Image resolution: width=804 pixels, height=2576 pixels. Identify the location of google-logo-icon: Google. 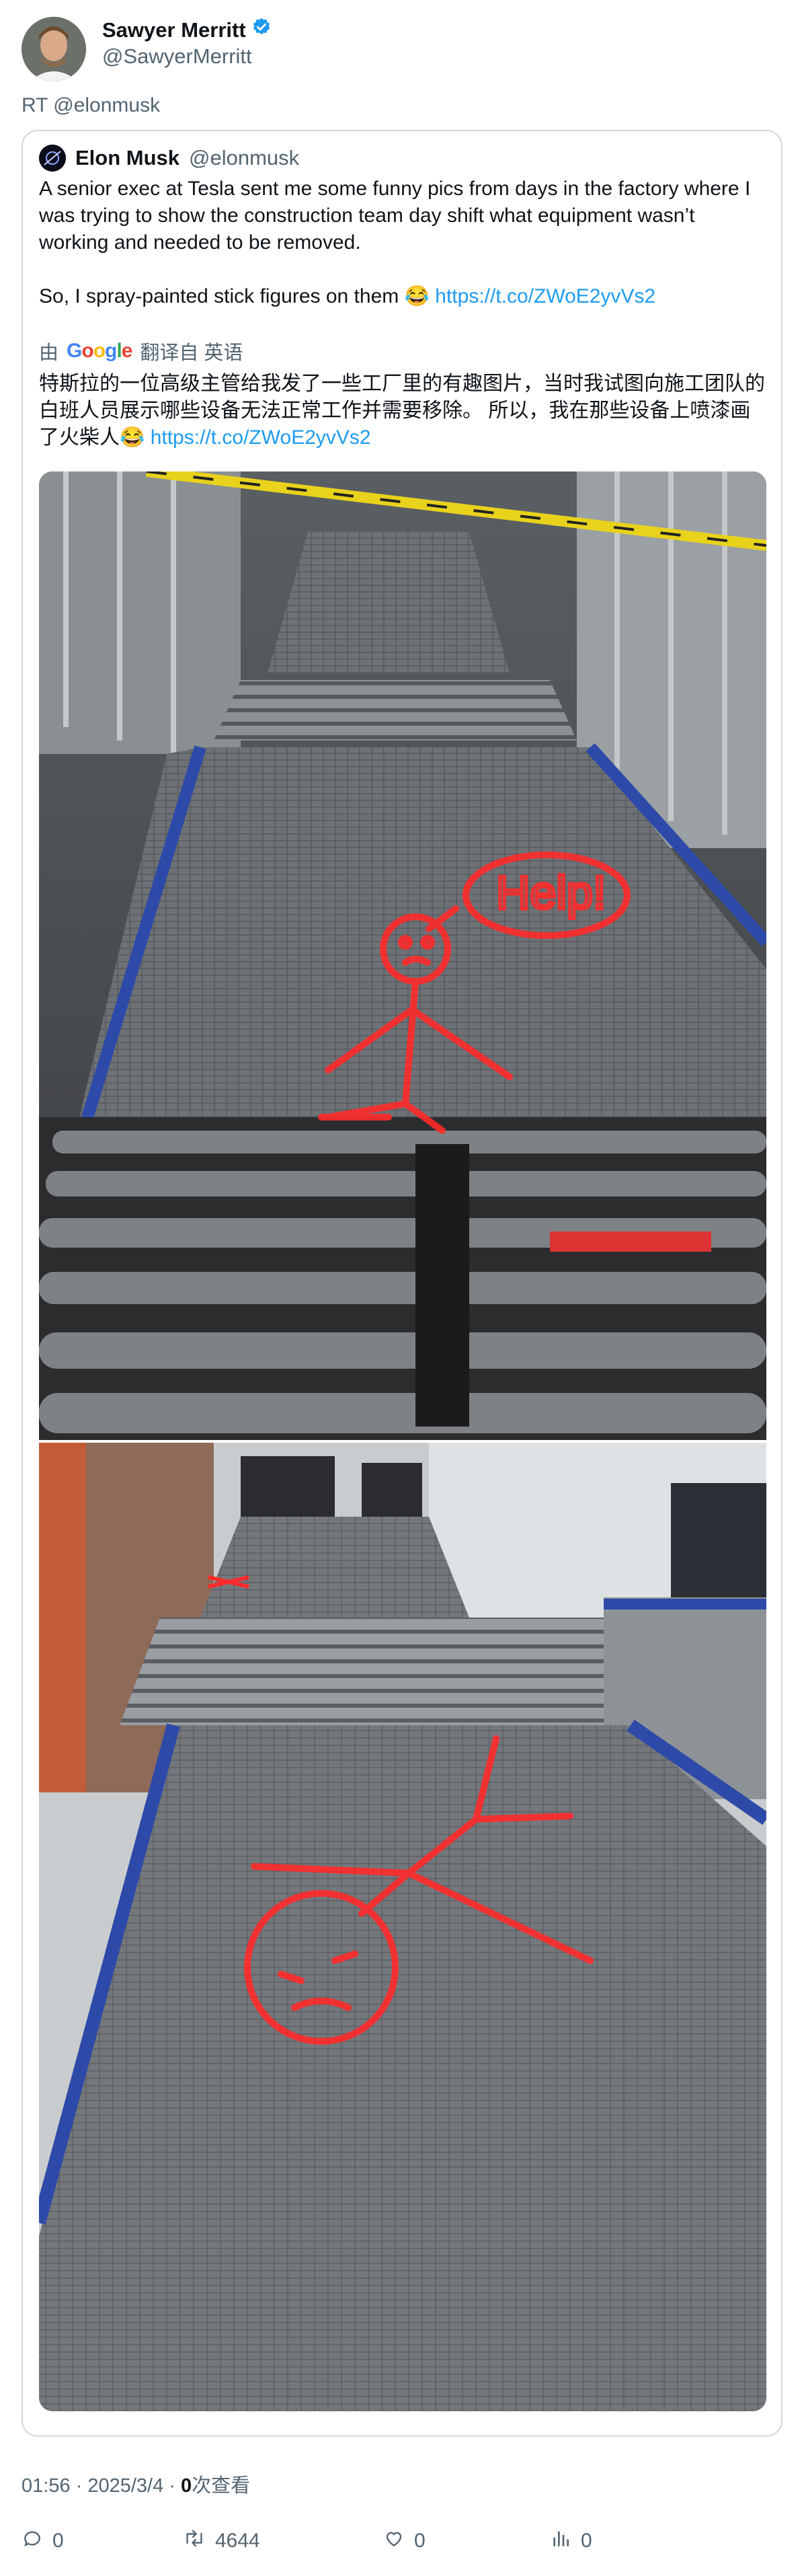
(99, 351).